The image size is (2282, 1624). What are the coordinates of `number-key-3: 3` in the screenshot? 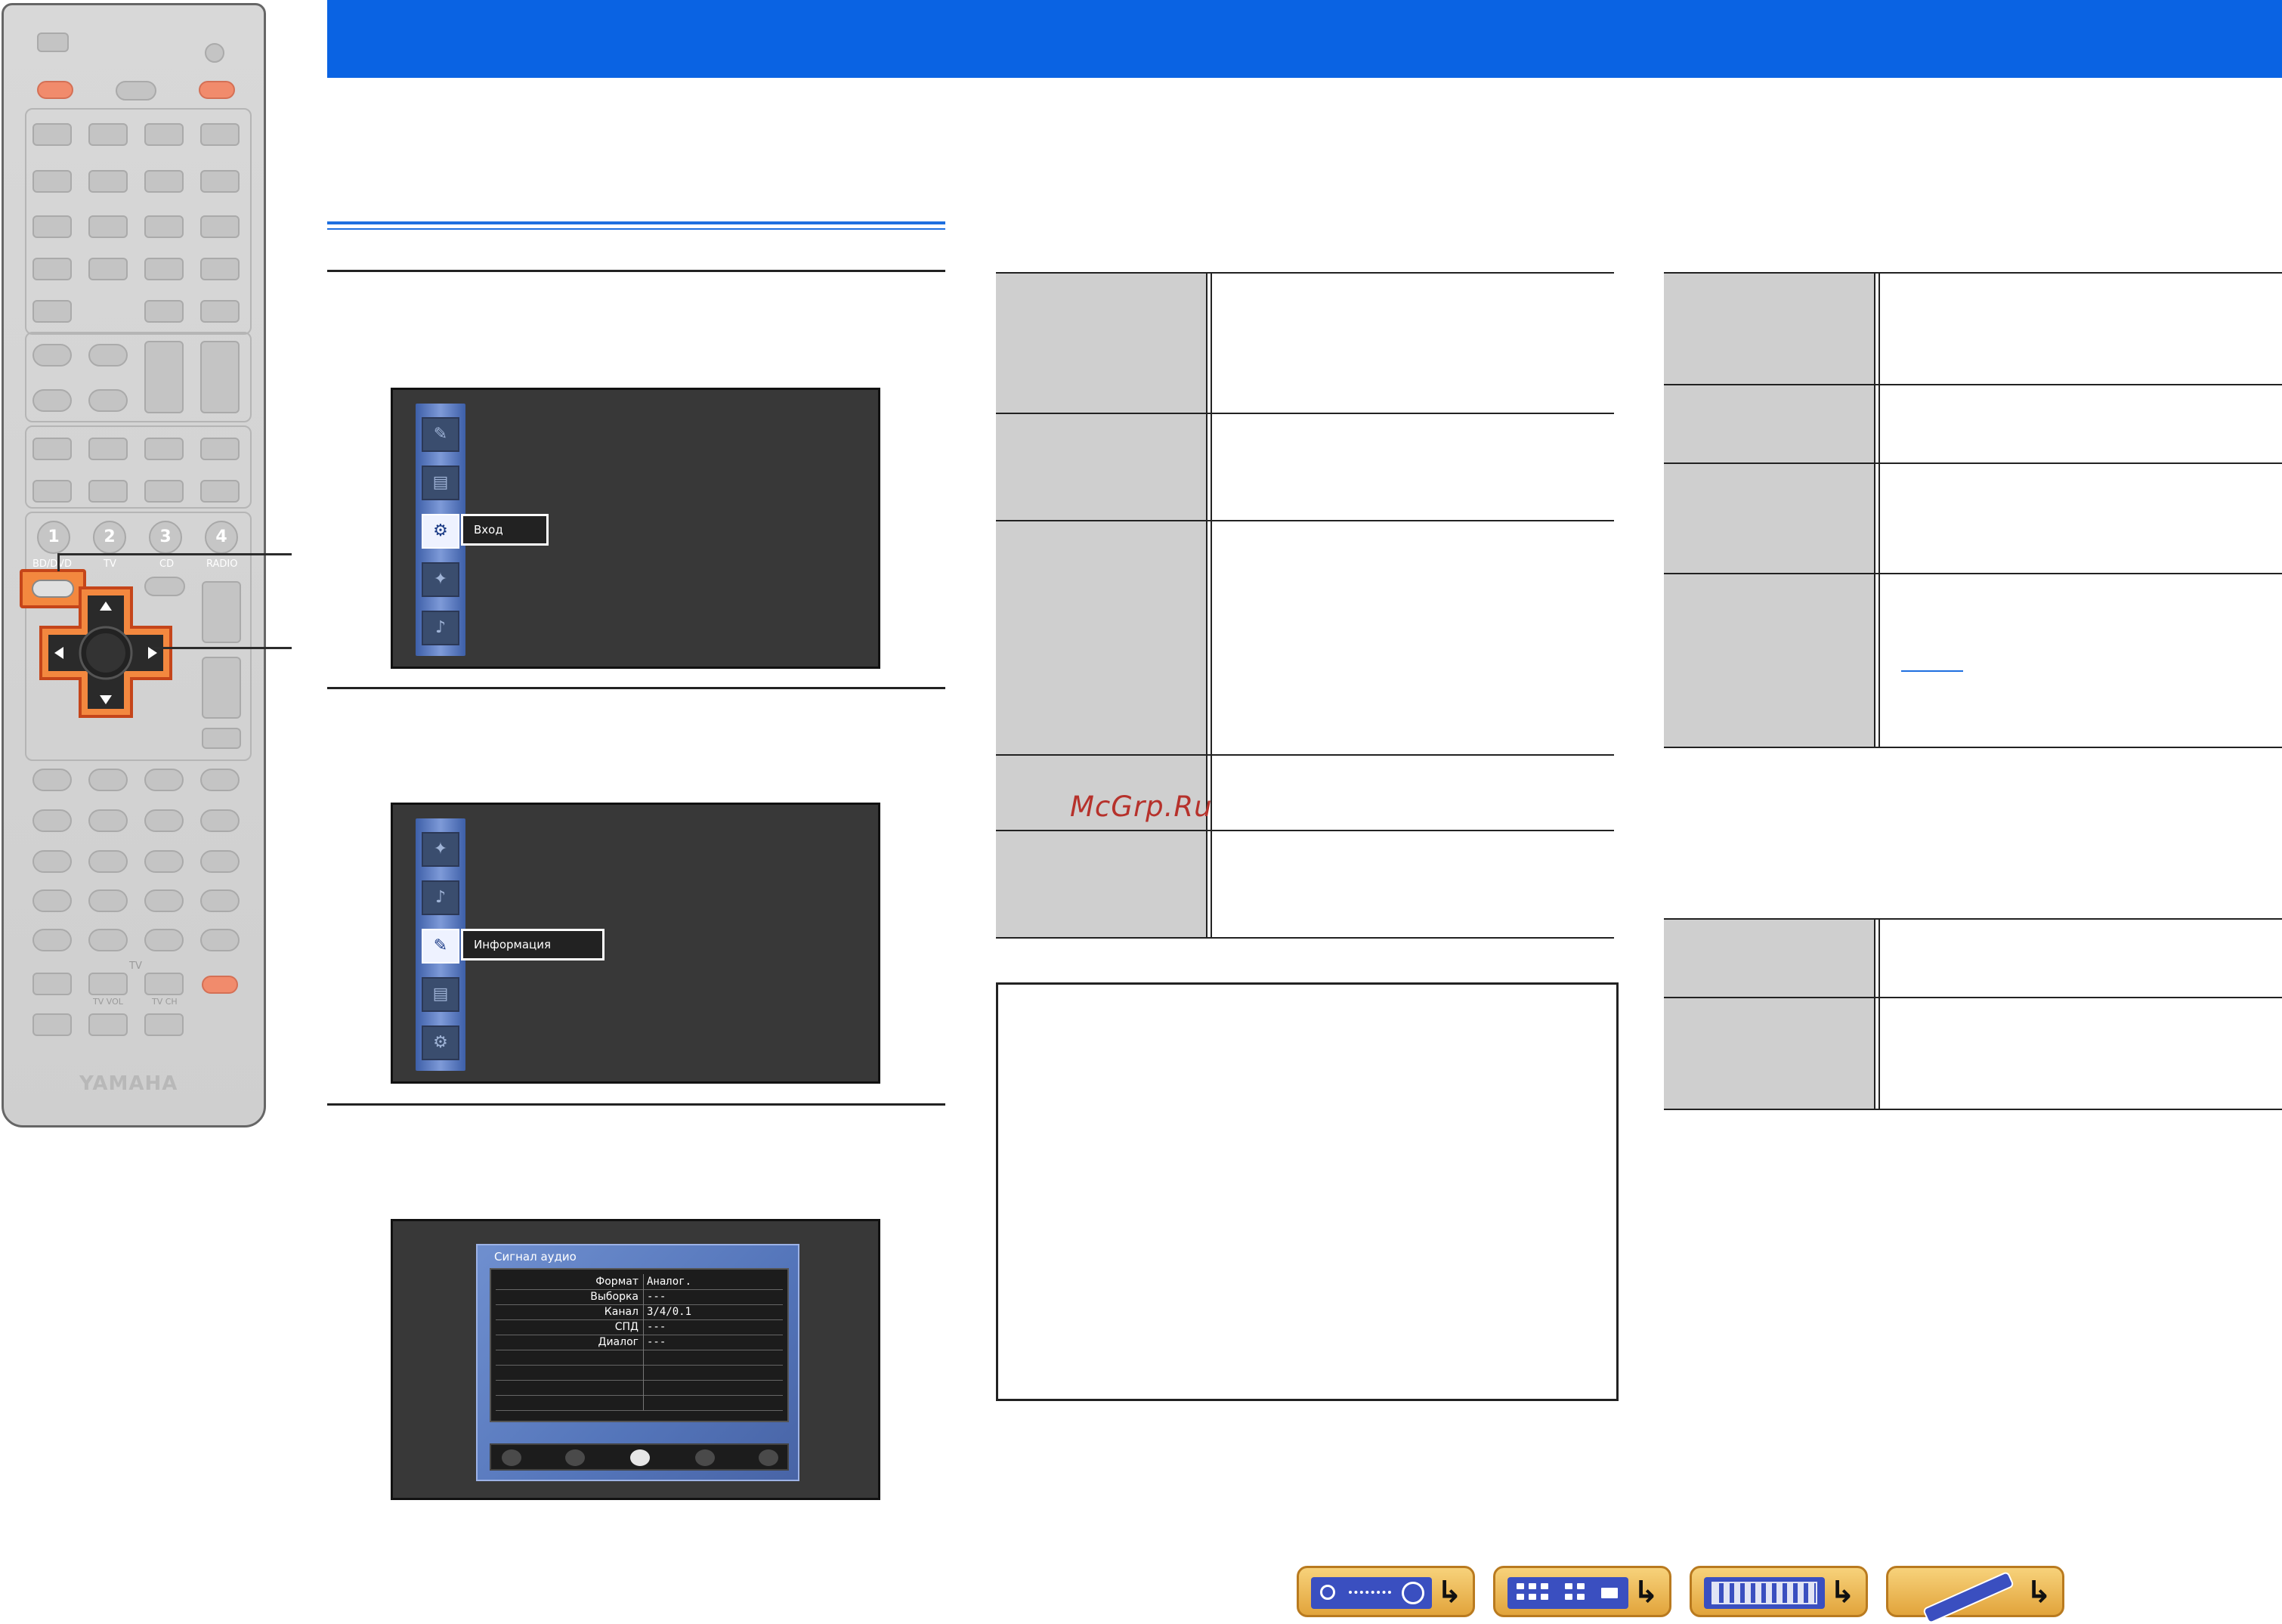 It's located at (165, 537).